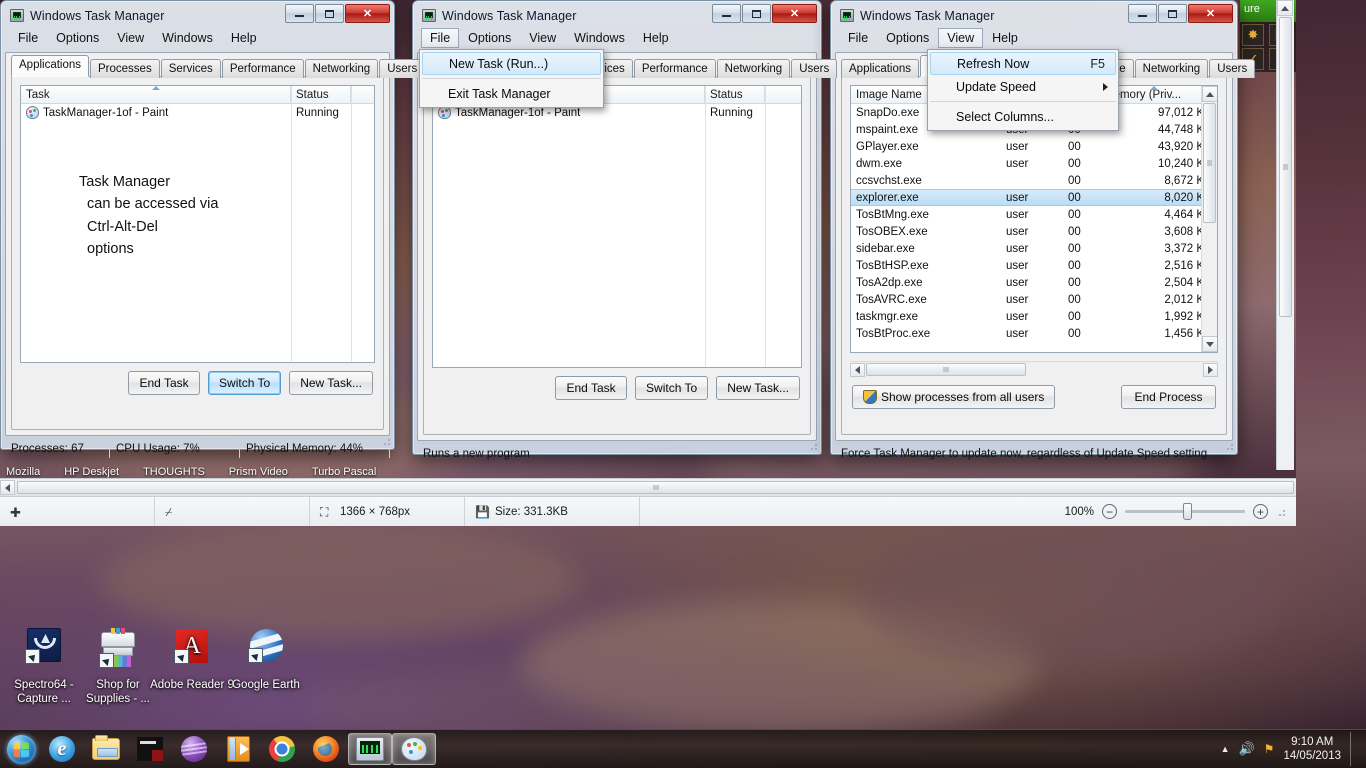 The image size is (1366, 768). What do you see at coordinates (197, 112) in the screenshot?
I see `table-row: TaskManager-1of - Paint Running` at bounding box center [197, 112].